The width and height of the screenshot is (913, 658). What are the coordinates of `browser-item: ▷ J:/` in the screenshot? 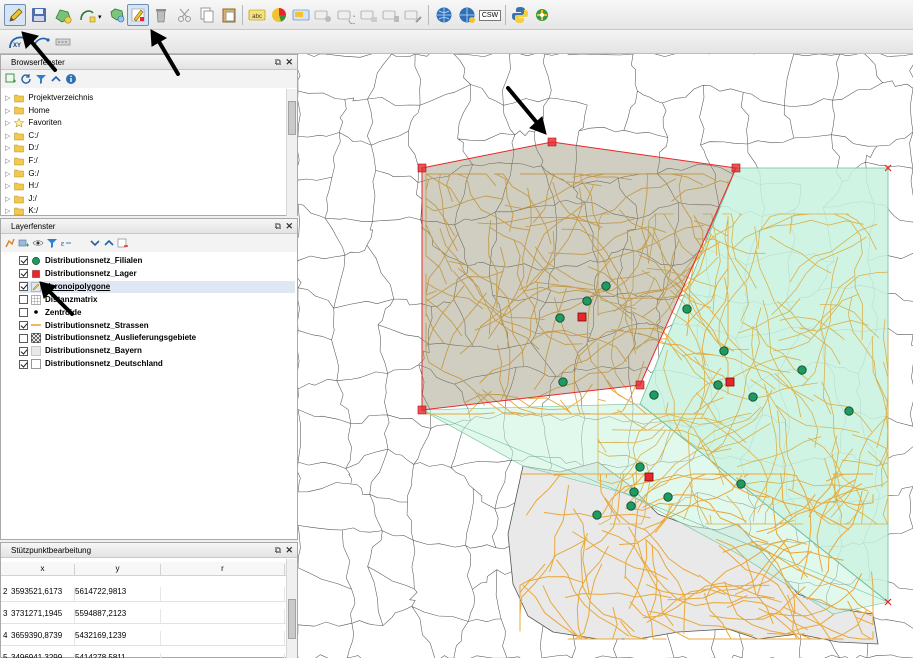 It's located at (21, 199).